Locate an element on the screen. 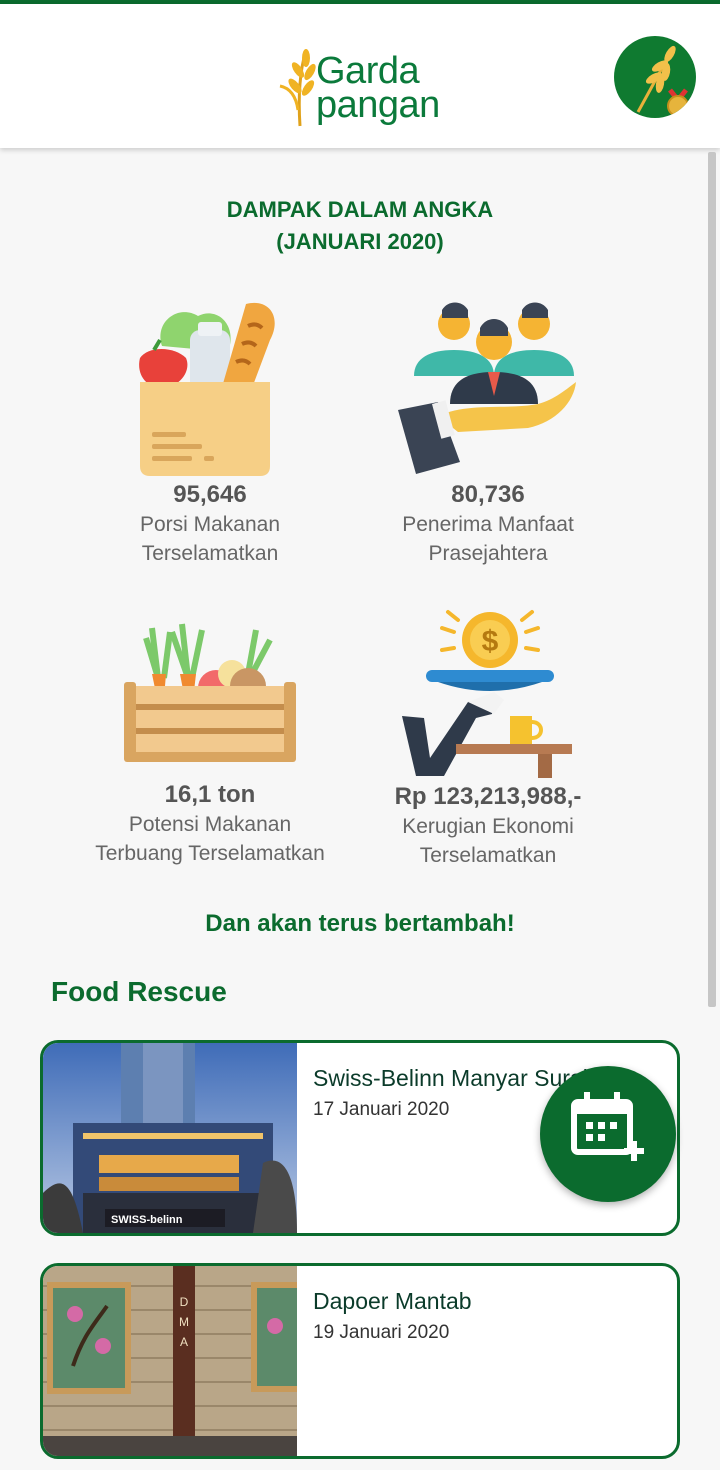  food-rescue-card: D M A Dapoer Mantab 19 Januari 2020 is located at coordinates (360, 1361).